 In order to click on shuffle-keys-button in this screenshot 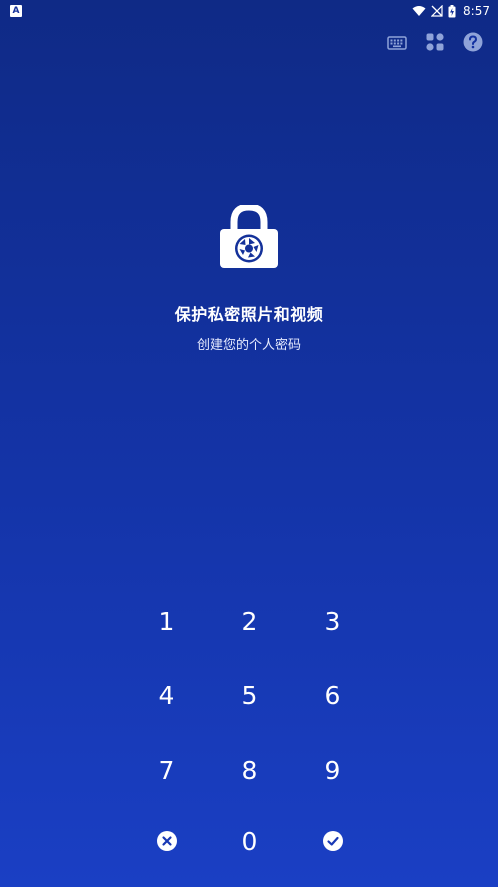, I will do `click(435, 44)`.